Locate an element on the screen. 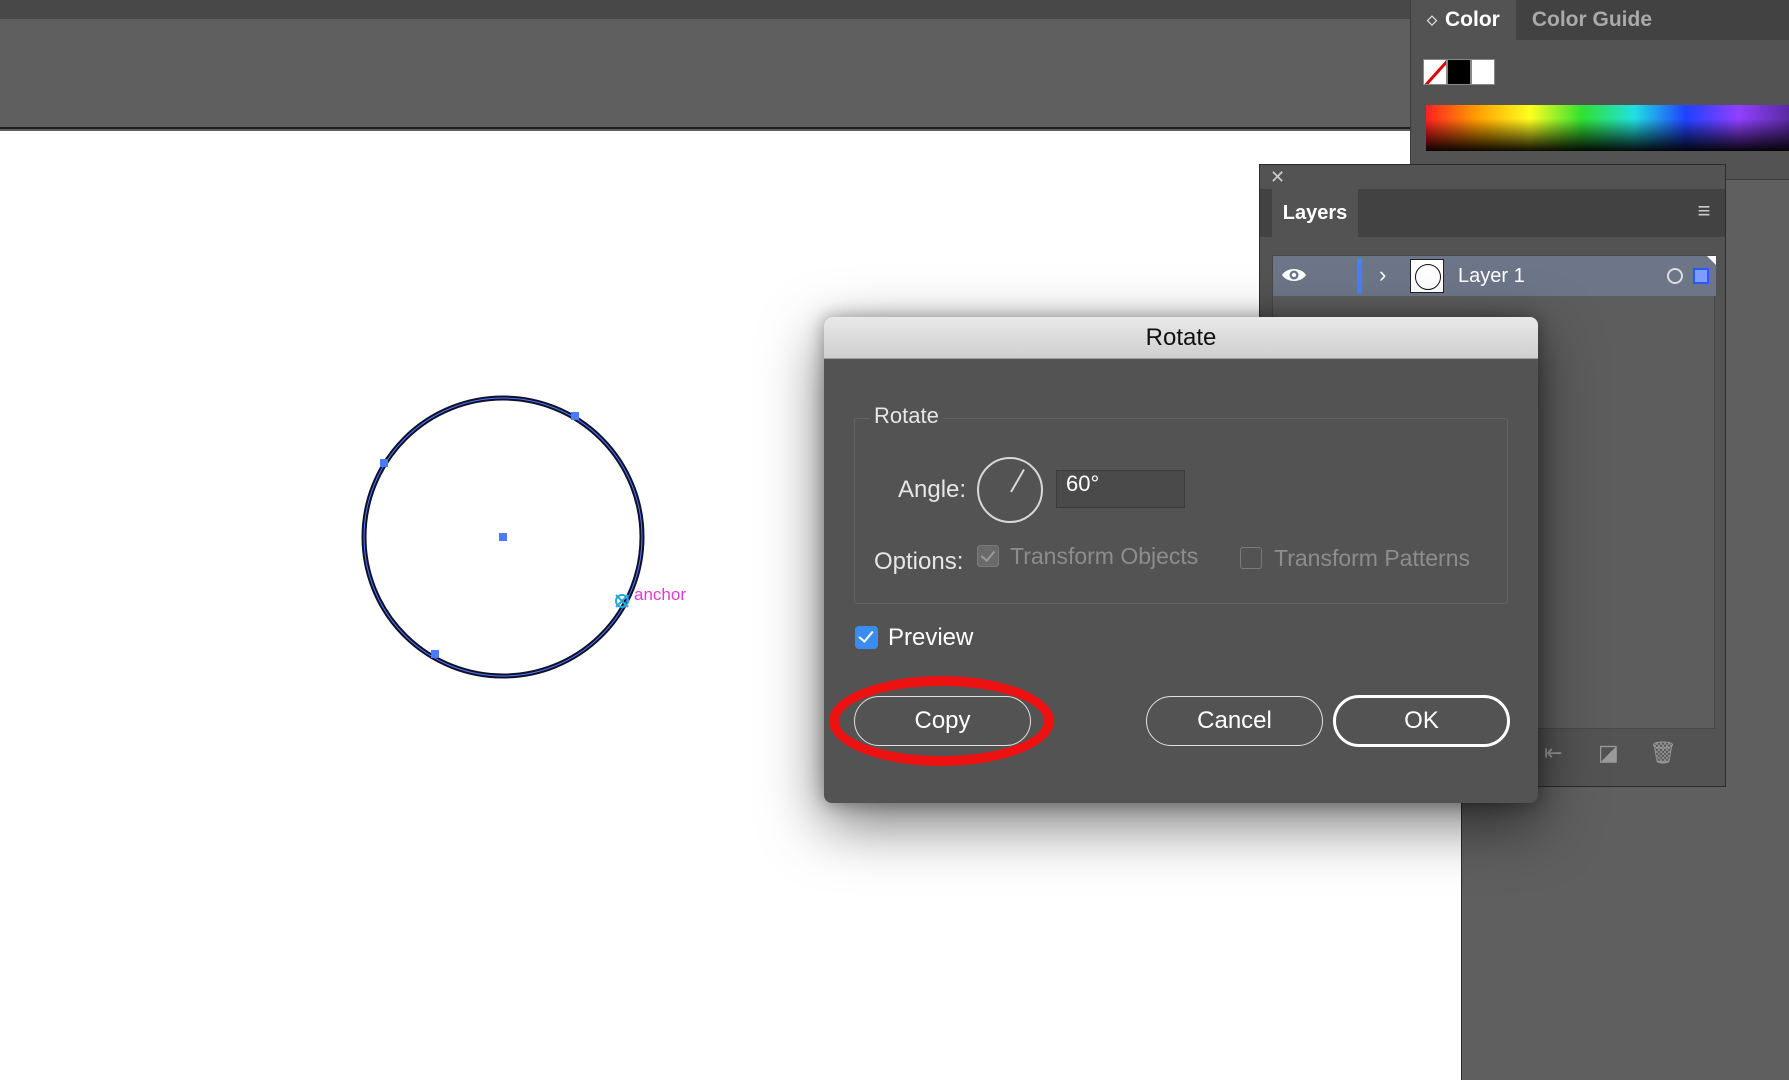  target-icon is located at coordinates (1675, 276).